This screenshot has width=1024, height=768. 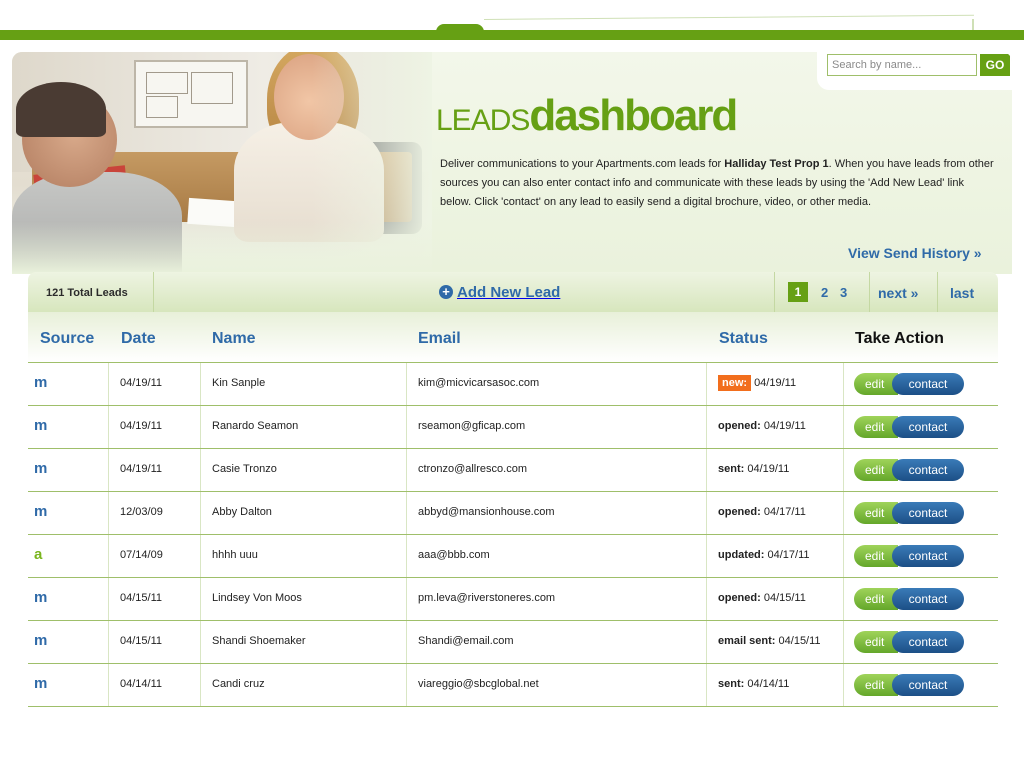 I want to click on last-page-link: last, so click(x=962, y=293).